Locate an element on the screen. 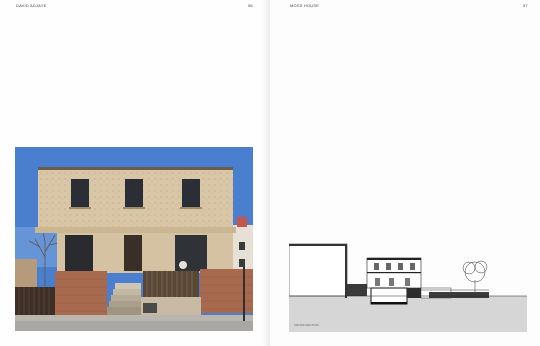 This screenshot has width=540, height=346. page-number-right: 57 is located at coordinates (525, 5).